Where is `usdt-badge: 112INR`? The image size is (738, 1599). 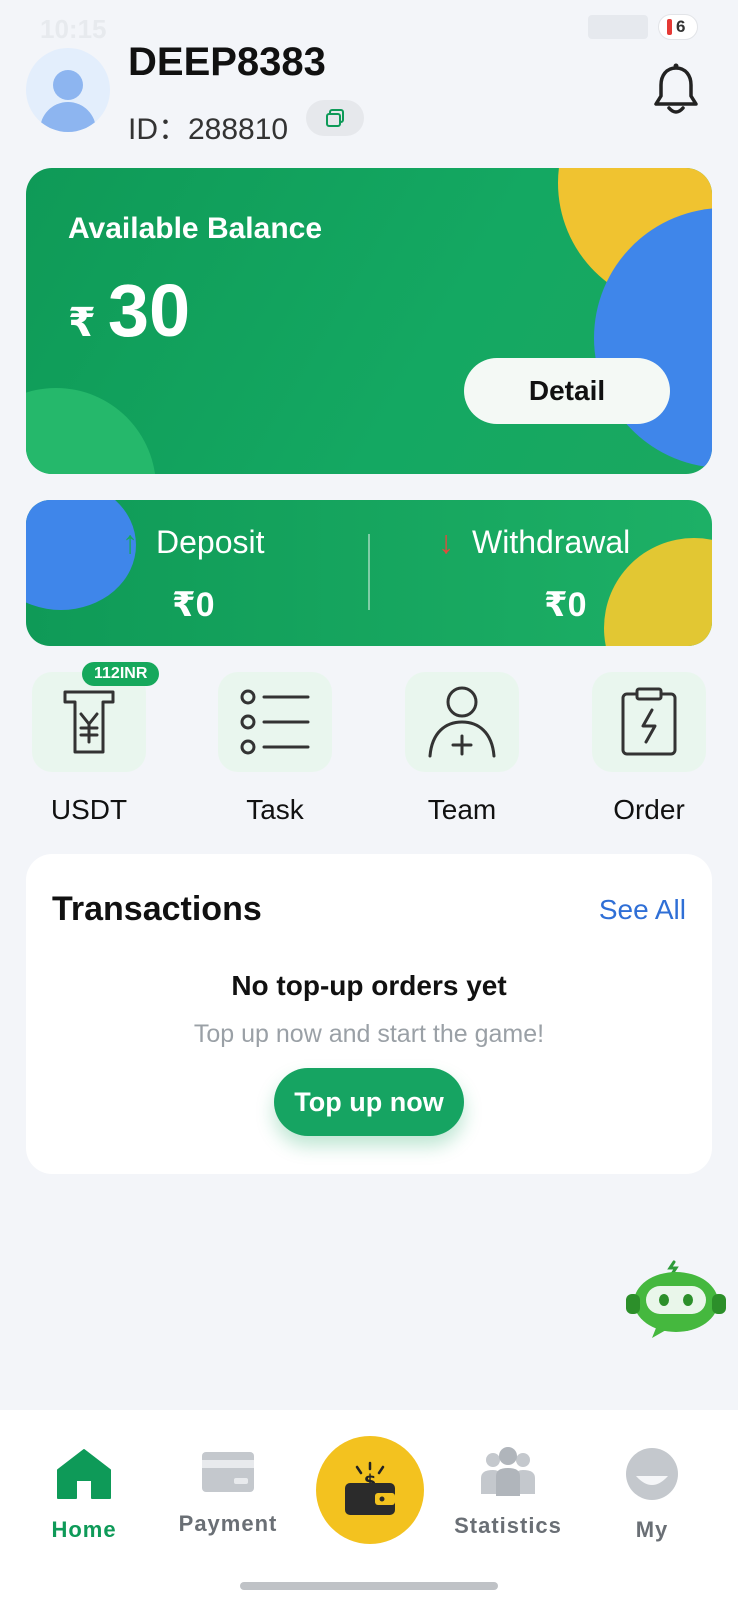
usdt-badge: 112INR is located at coordinates (121, 674).